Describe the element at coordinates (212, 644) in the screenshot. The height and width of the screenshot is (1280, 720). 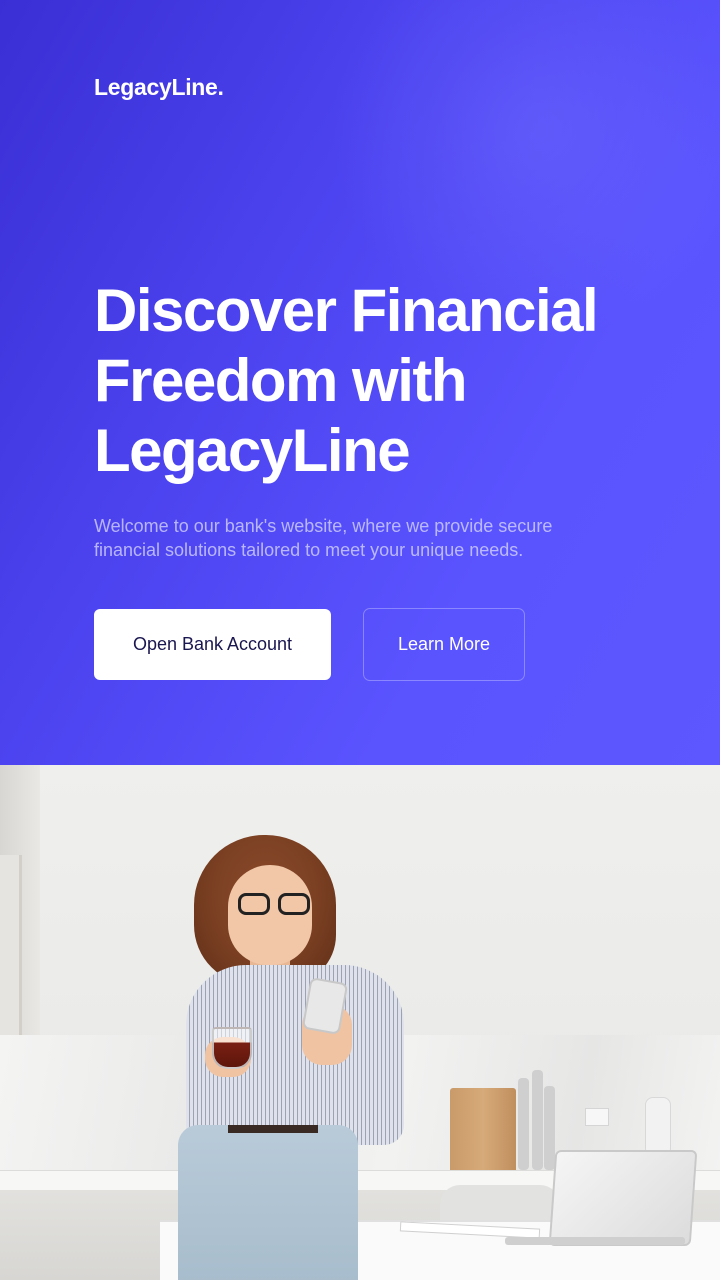
I see `open-bank-account-button: Open Bank Account` at that location.